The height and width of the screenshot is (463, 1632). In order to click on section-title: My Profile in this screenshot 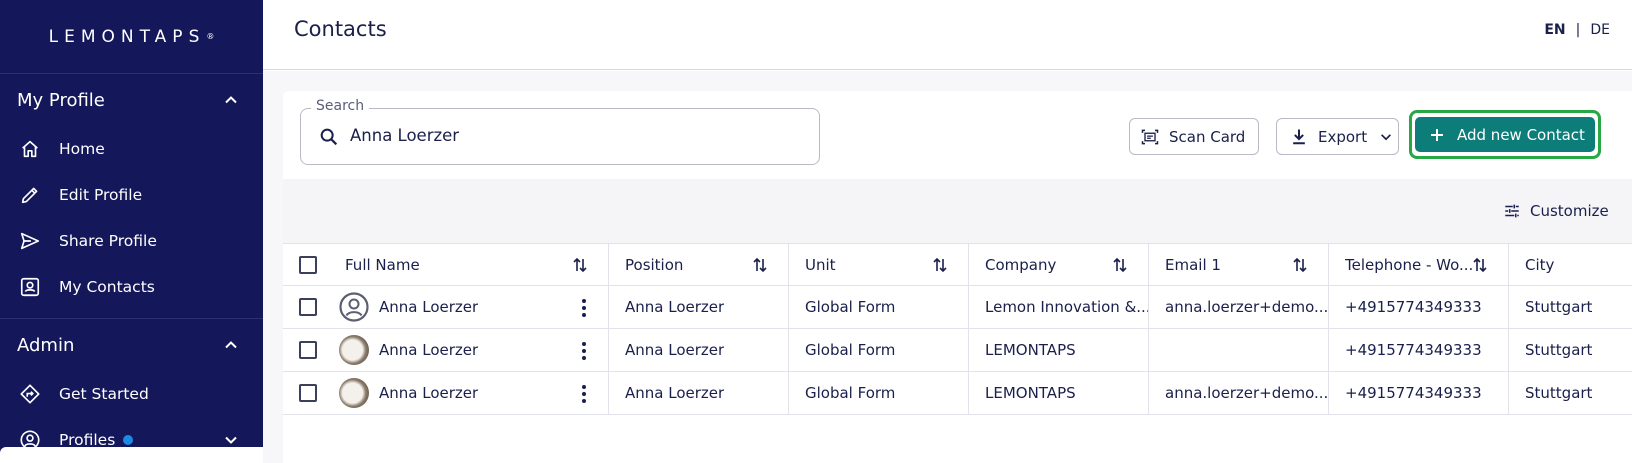, I will do `click(61, 100)`.